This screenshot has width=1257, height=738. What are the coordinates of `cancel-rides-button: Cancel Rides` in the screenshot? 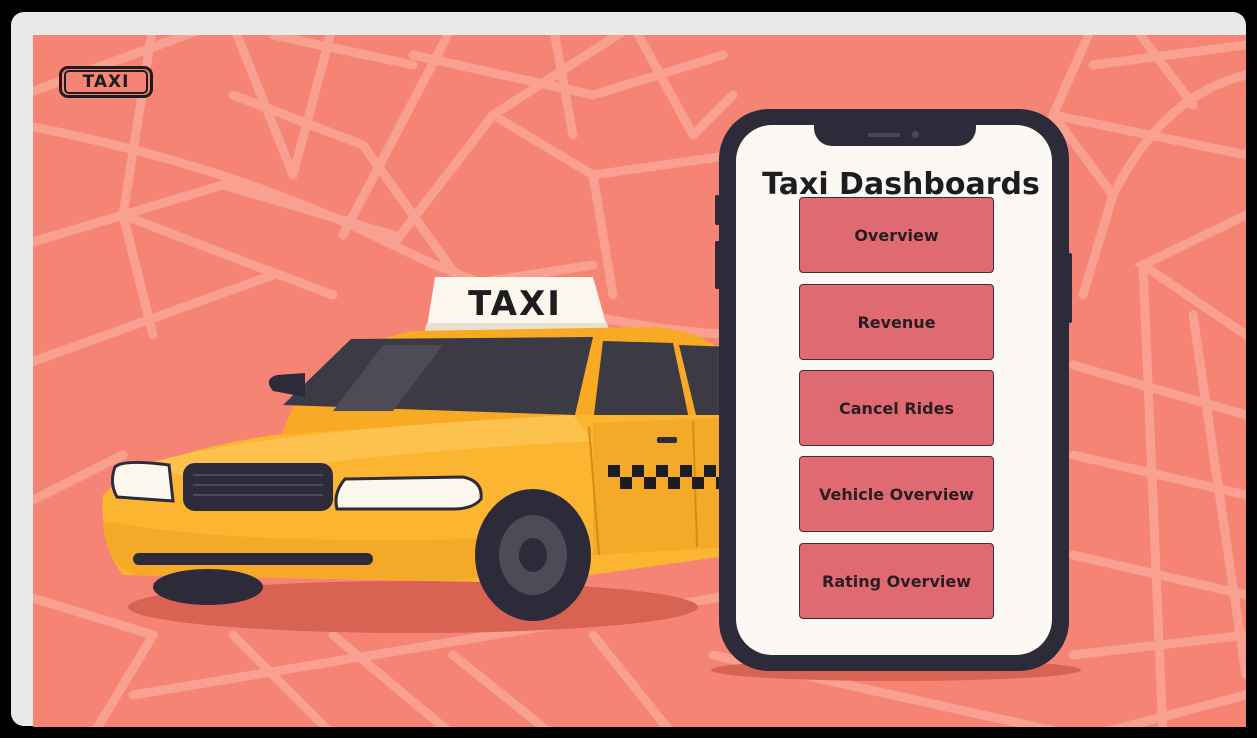 It's located at (896, 408).